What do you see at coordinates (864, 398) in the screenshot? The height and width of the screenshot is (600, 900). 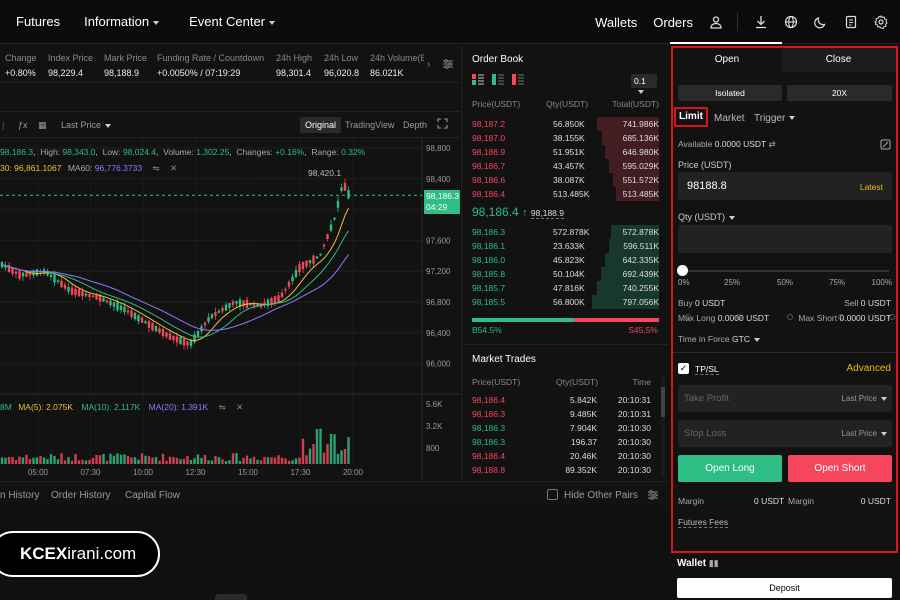 I see `take-profit-trigger-select: Last Price` at bounding box center [864, 398].